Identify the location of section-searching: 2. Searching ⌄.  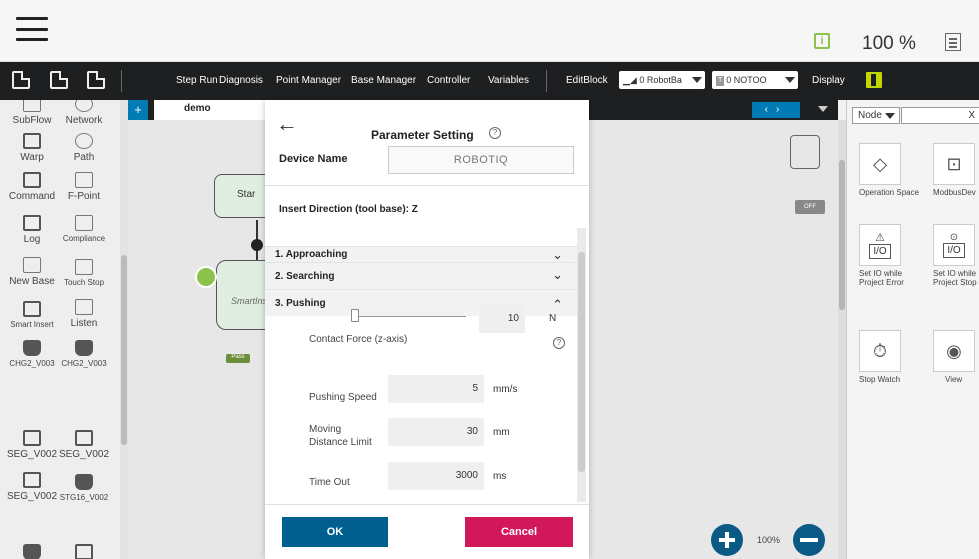
(421, 275).